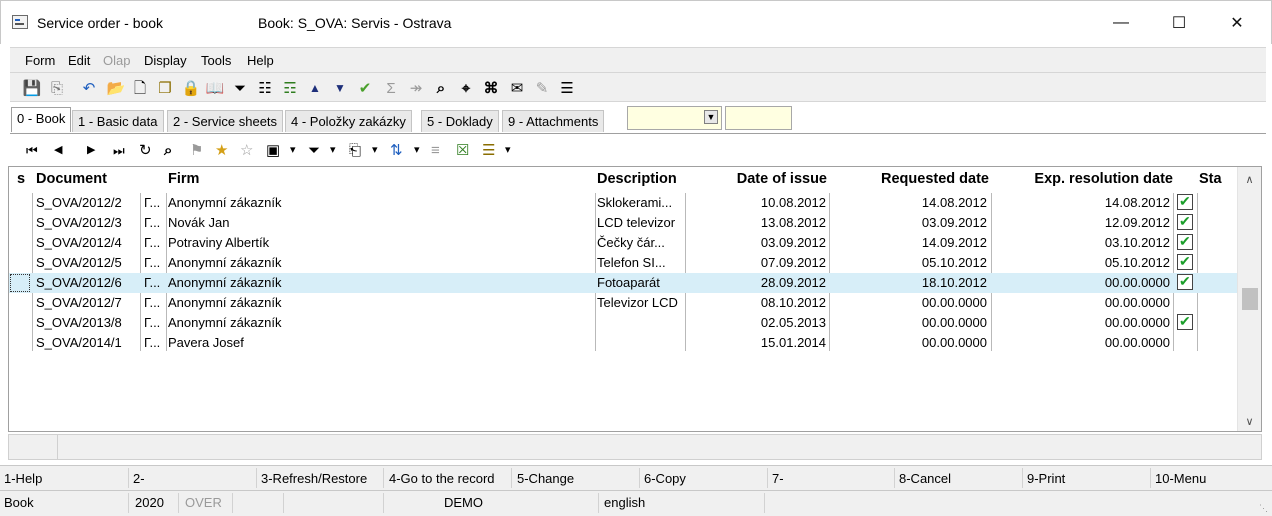 The image size is (1272, 516). Describe the element at coordinates (396, 150) in the screenshot. I see `sort-icon: ⇅` at that location.